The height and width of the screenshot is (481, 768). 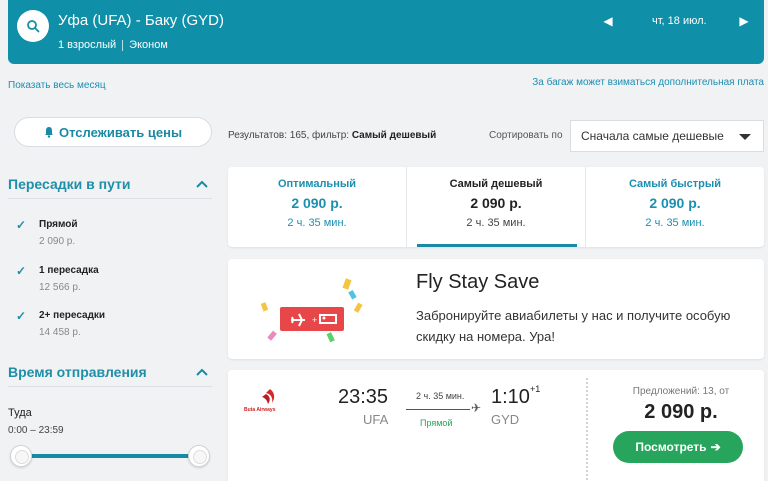 I want to click on filter-two-plus-label: 2+ пересадки, so click(x=72, y=315).